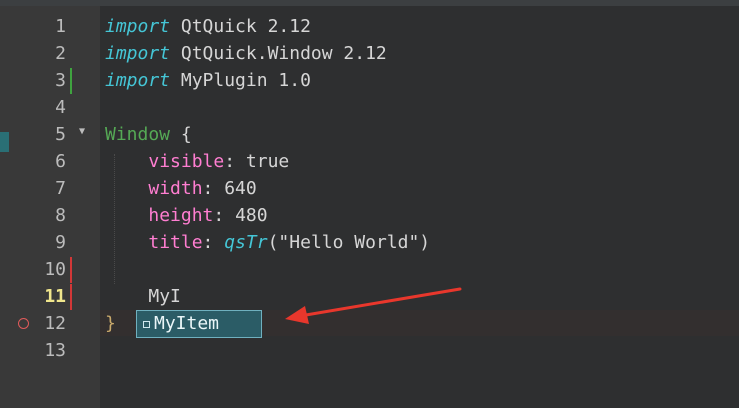 The image size is (739, 408). Describe the element at coordinates (297, 315) in the screenshot. I see `arrow-head` at that location.